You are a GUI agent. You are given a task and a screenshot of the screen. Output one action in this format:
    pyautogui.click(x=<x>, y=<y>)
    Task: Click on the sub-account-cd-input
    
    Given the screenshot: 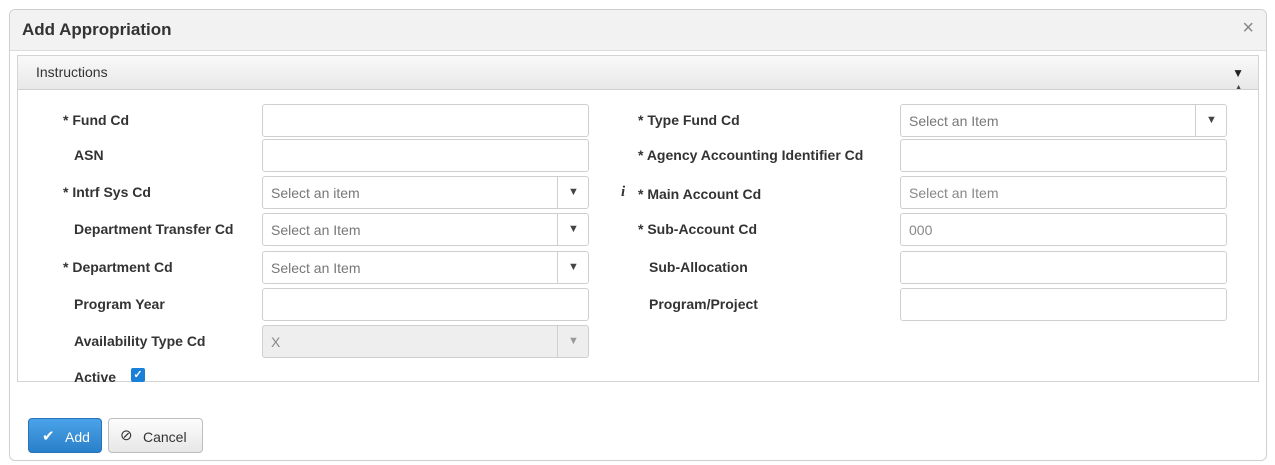 What is the action you would take?
    pyautogui.click(x=1063, y=229)
    